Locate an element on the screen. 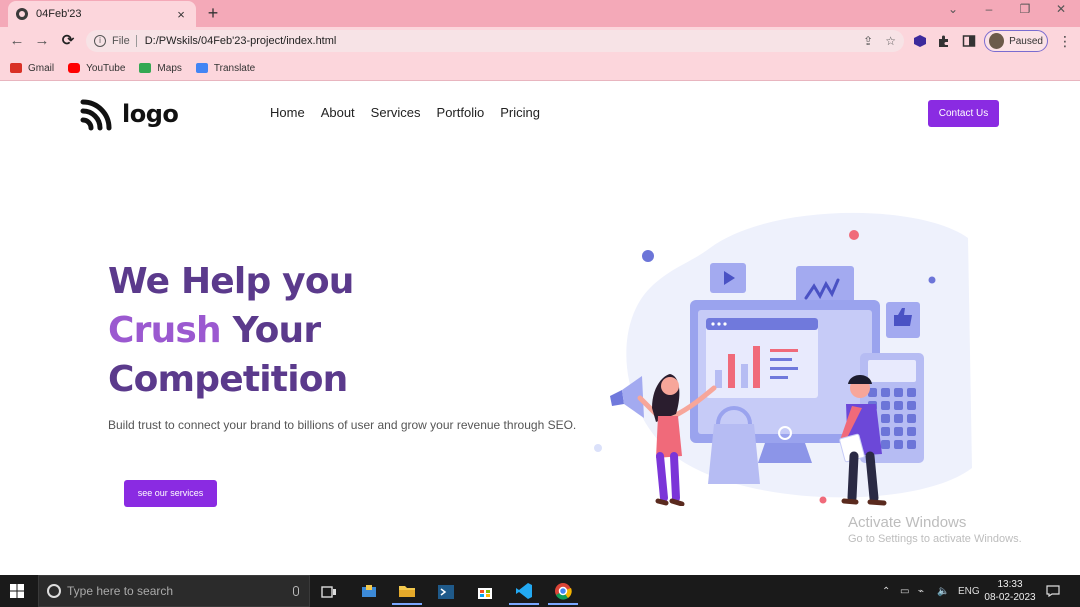  bookmark-translate: Translate is located at coordinates (225, 68).